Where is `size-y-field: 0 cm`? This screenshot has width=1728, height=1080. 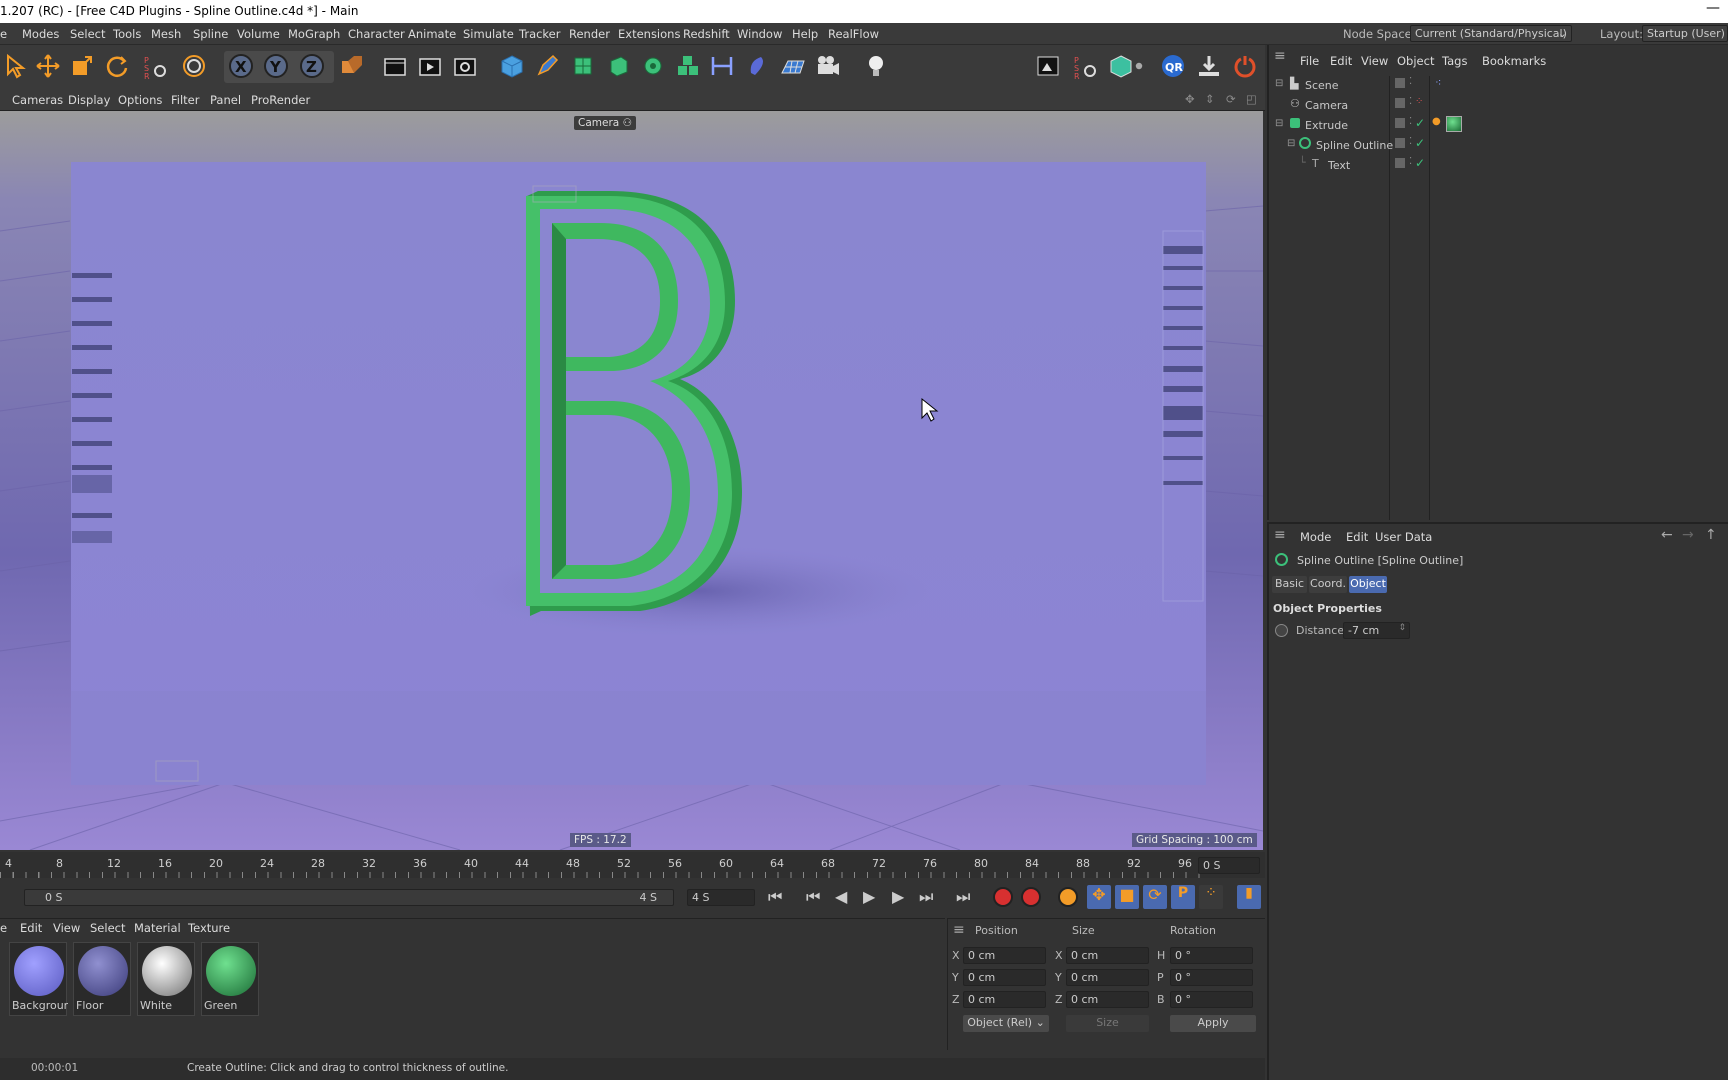
size-y-field: 0 cm is located at coordinates (1107, 977).